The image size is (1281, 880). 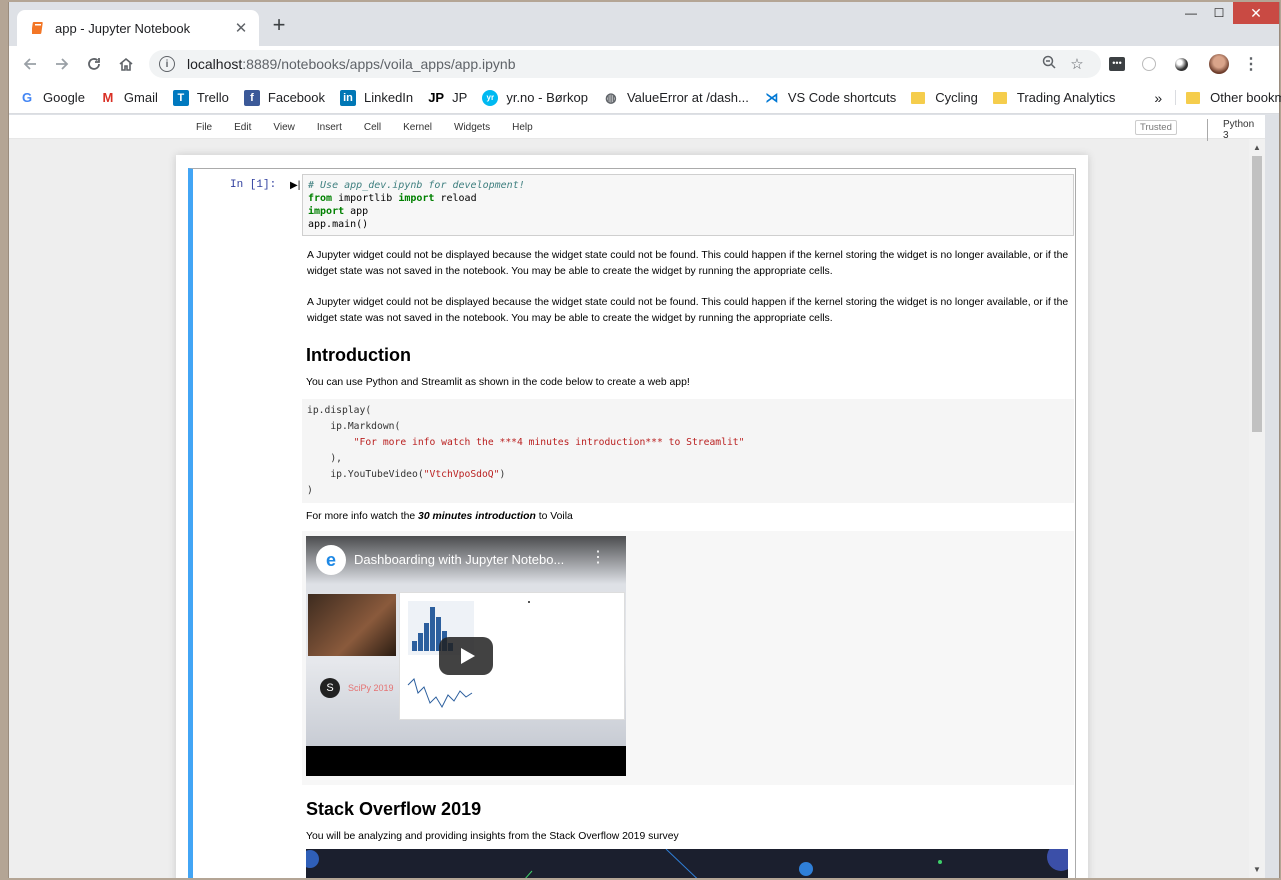 What do you see at coordinates (295, 185) in the screenshot?
I see `run-cell-icon: ▶|` at bounding box center [295, 185].